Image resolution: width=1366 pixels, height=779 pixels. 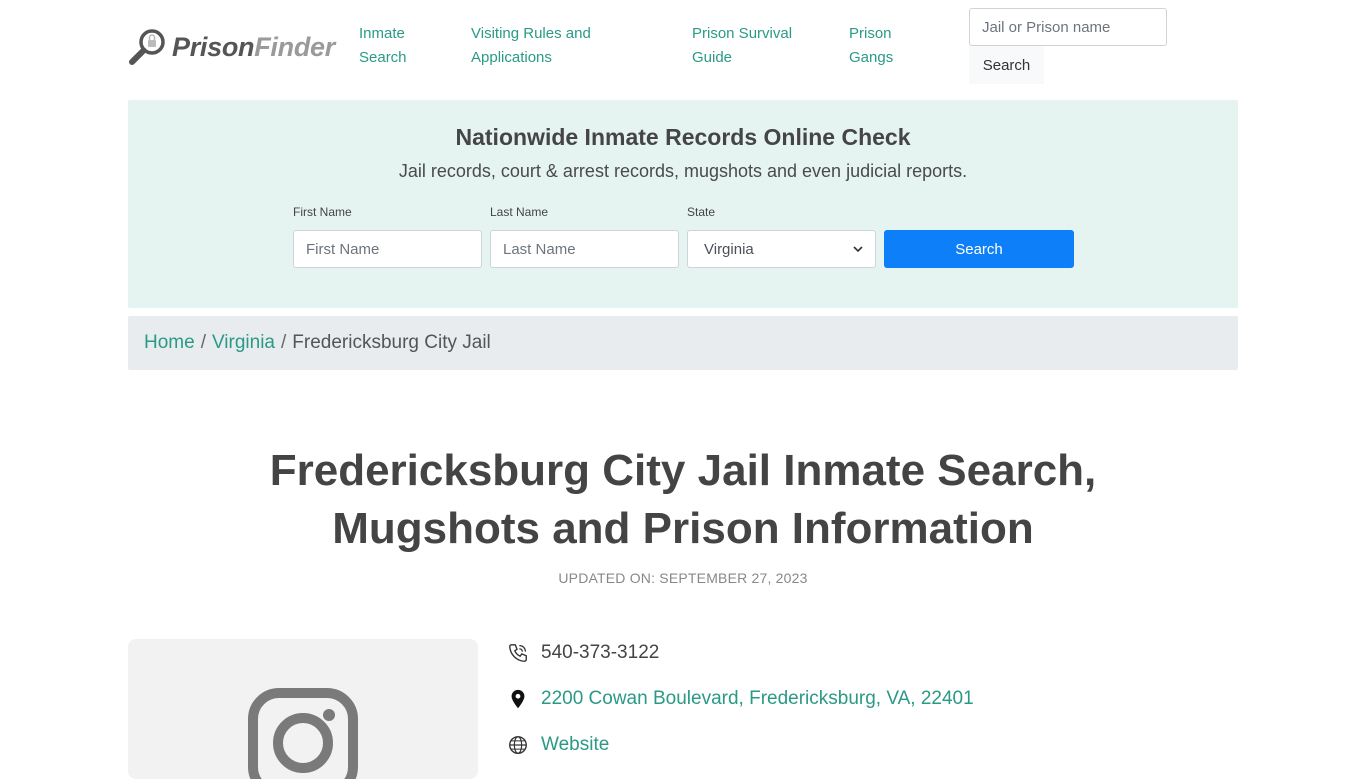 What do you see at coordinates (742, 33) in the screenshot?
I see `nav-survival-guide-line1: Prison Survival` at bounding box center [742, 33].